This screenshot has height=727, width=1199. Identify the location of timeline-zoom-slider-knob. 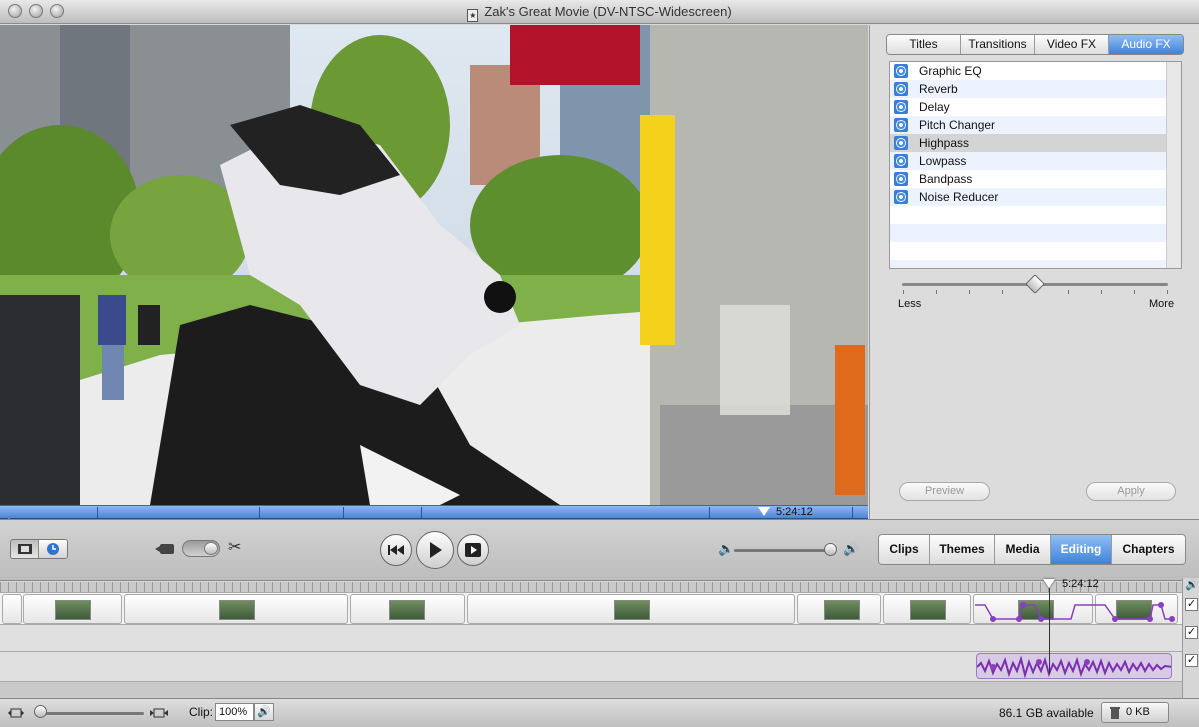
(40, 711).